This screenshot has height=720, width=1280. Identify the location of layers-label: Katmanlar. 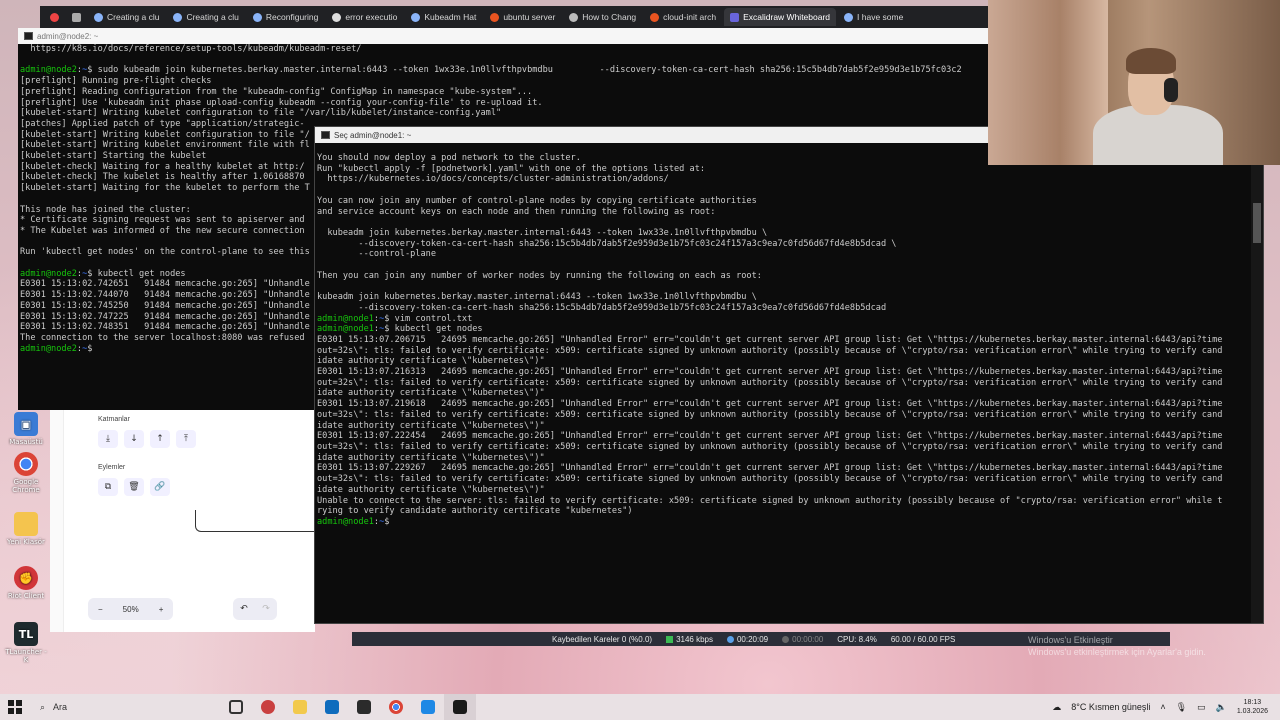
(114, 419).